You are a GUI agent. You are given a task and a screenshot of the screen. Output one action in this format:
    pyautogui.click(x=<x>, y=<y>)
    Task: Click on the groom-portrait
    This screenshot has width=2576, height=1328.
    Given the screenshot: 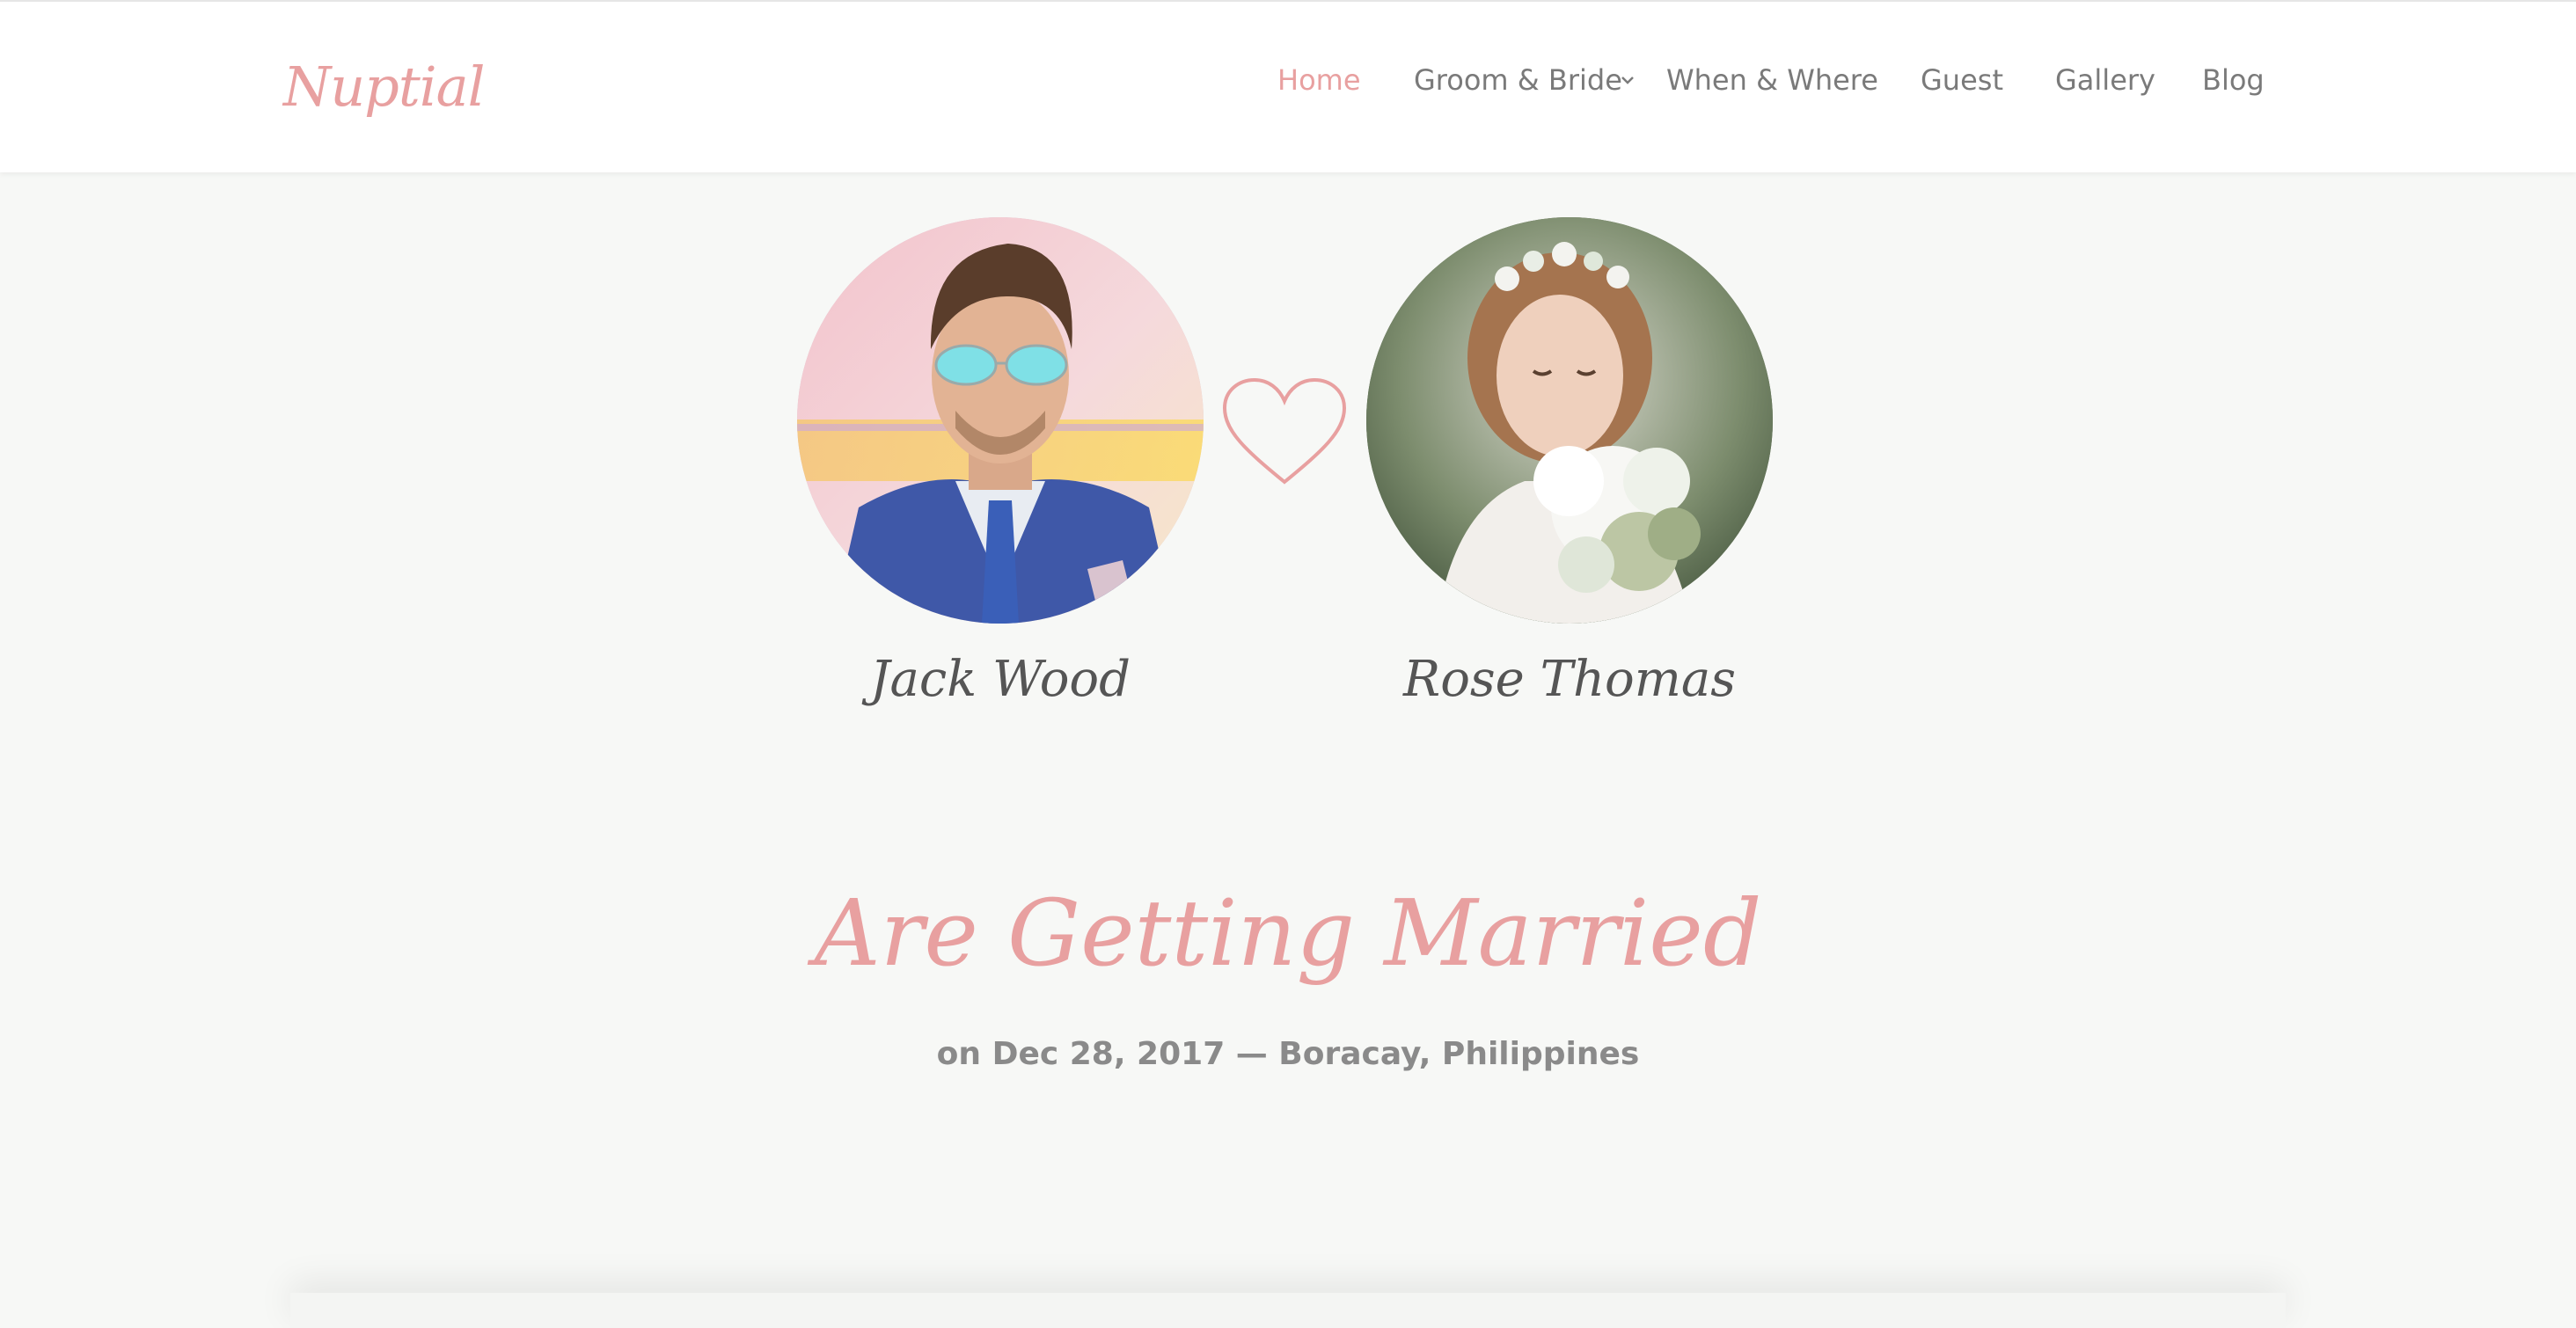 What is the action you would take?
    pyautogui.click(x=1000, y=420)
    